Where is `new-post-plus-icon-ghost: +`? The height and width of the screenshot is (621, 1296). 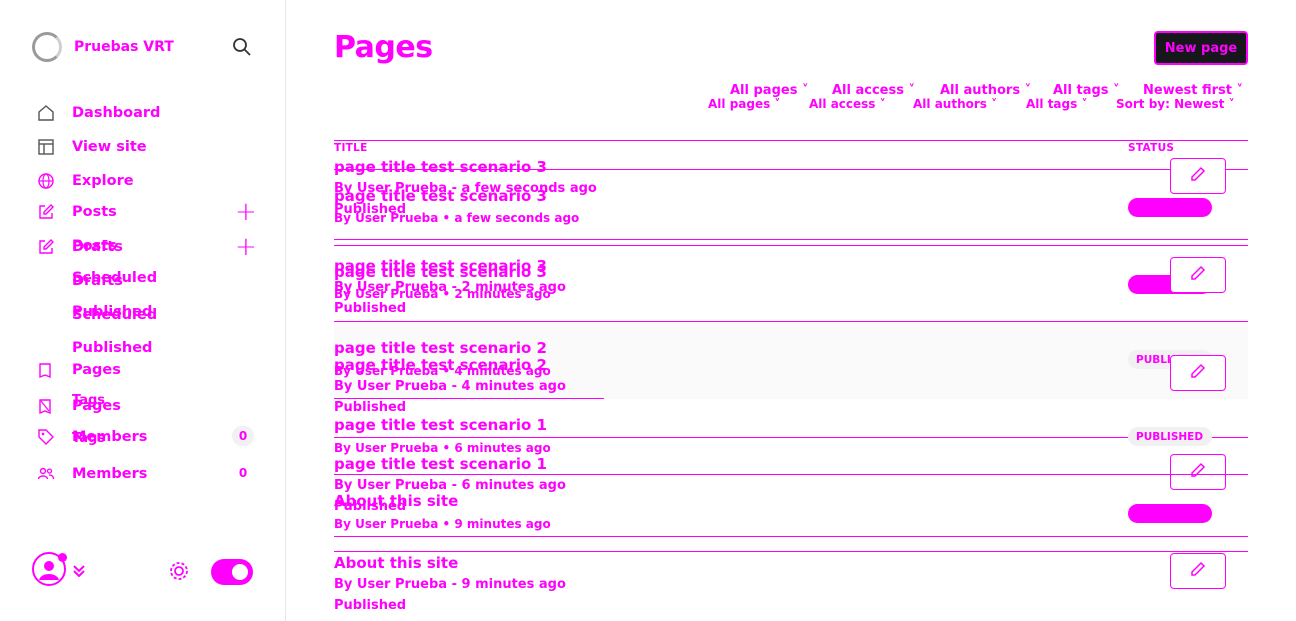 new-post-plus-icon-ghost: + is located at coordinates (246, 247).